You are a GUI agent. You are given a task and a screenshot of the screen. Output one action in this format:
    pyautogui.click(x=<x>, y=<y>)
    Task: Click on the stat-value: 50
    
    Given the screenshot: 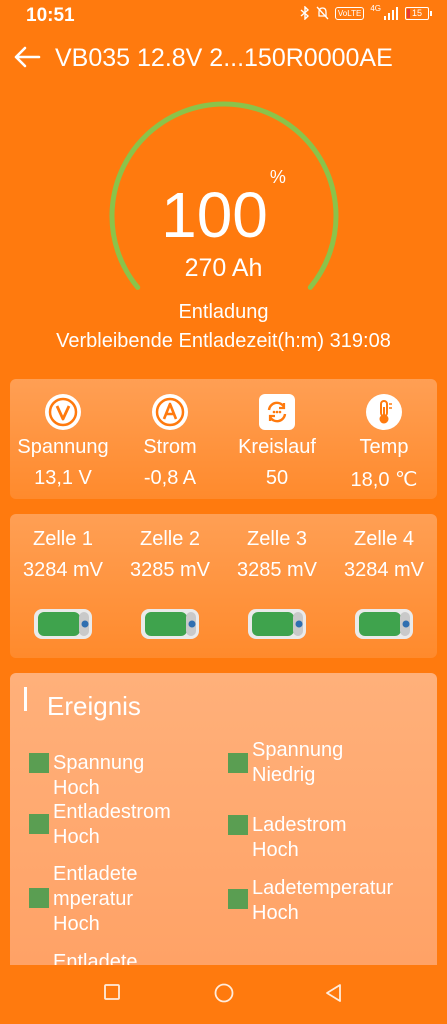 What is the action you would take?
    pyautogui.click(x=277, y=478)
    